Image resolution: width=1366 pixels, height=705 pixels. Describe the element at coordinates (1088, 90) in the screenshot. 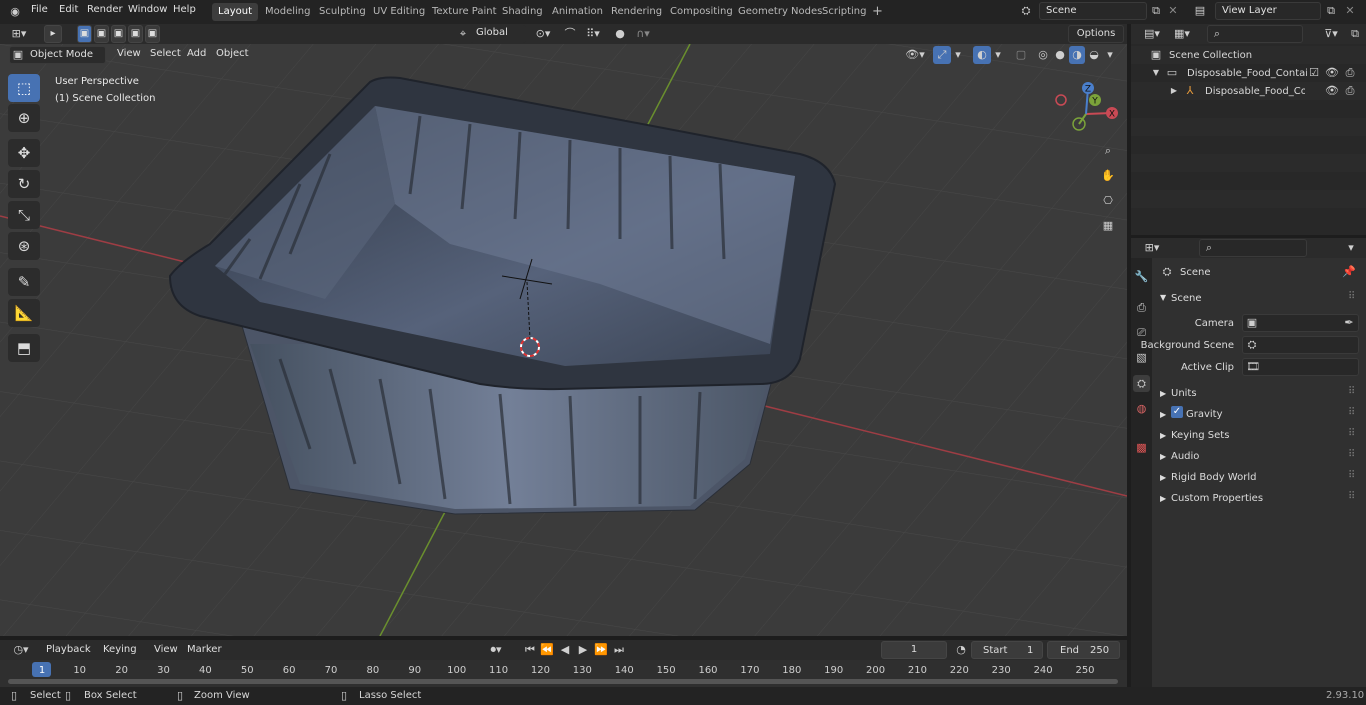

I see `gizmo-z-label: Z` at that location.